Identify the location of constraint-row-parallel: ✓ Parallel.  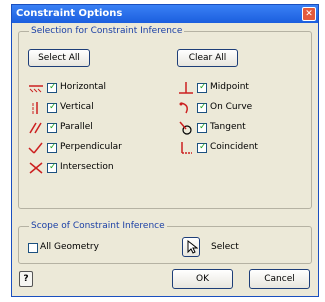
(88, 128).